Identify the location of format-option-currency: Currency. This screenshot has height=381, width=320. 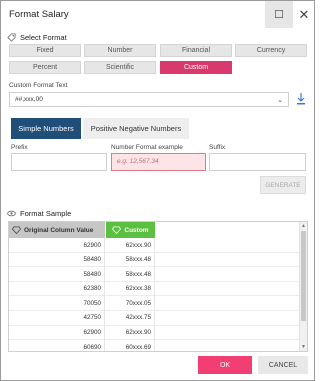
(271, 50).